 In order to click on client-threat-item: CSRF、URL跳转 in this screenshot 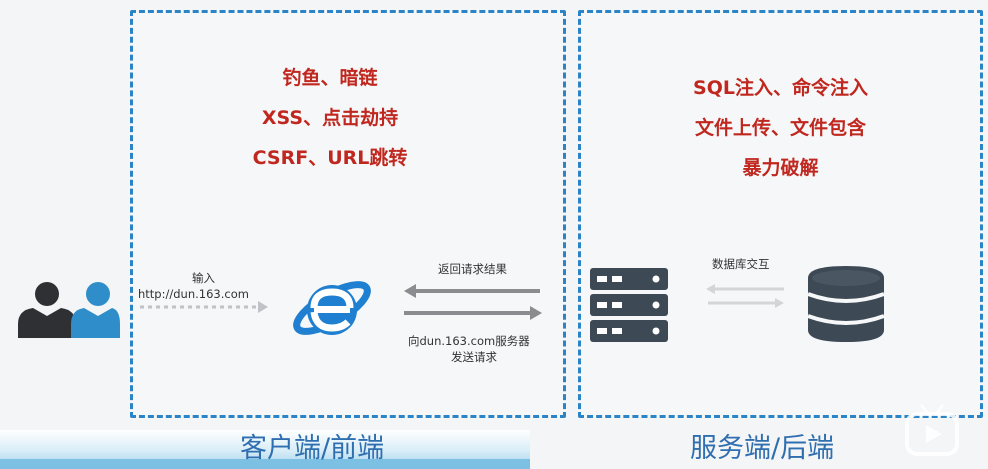, I will do `click(330, 158)`.